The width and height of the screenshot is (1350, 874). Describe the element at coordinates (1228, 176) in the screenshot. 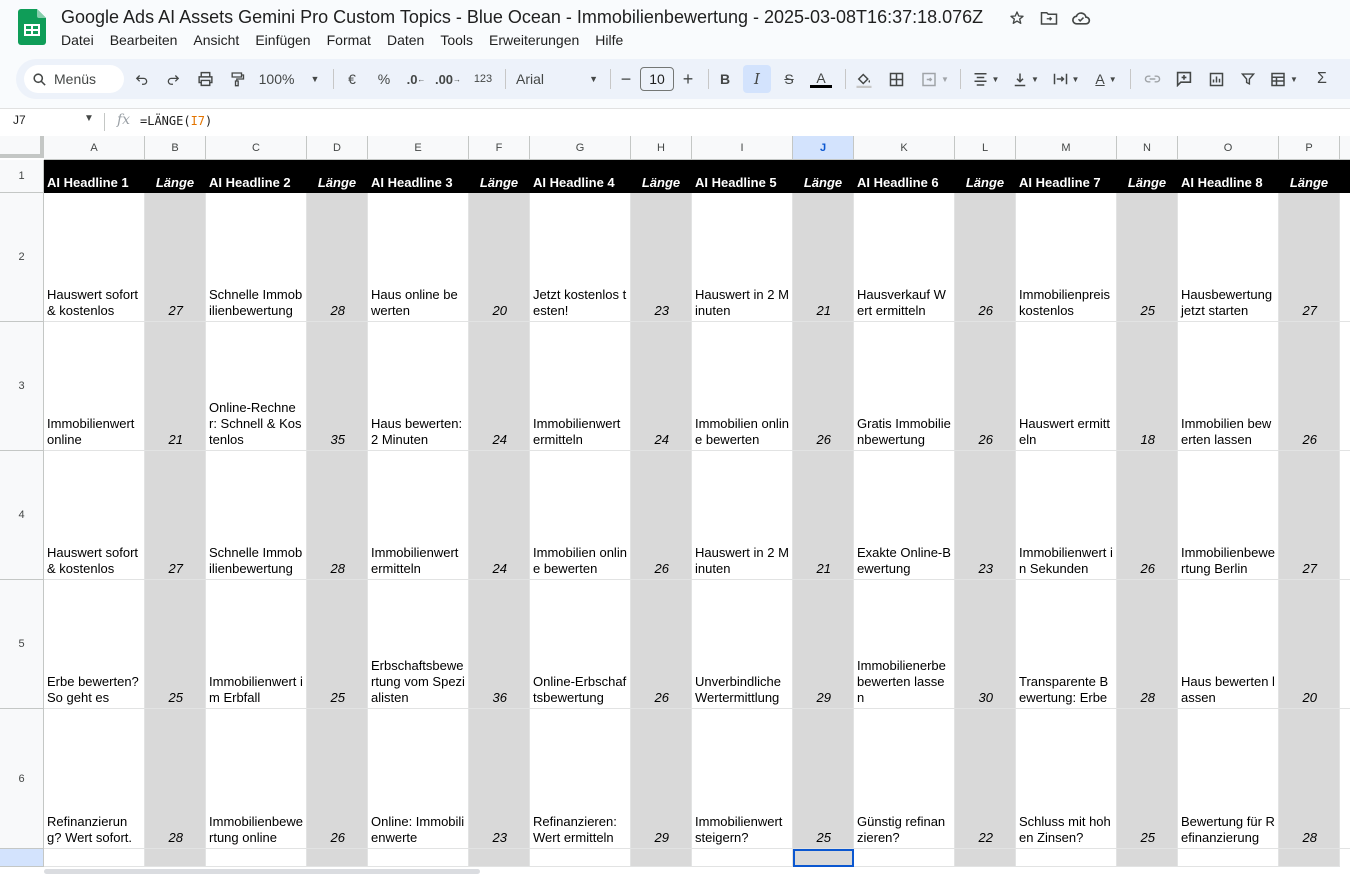

I see `header-headline-cell: AI Headline 8` at that location.